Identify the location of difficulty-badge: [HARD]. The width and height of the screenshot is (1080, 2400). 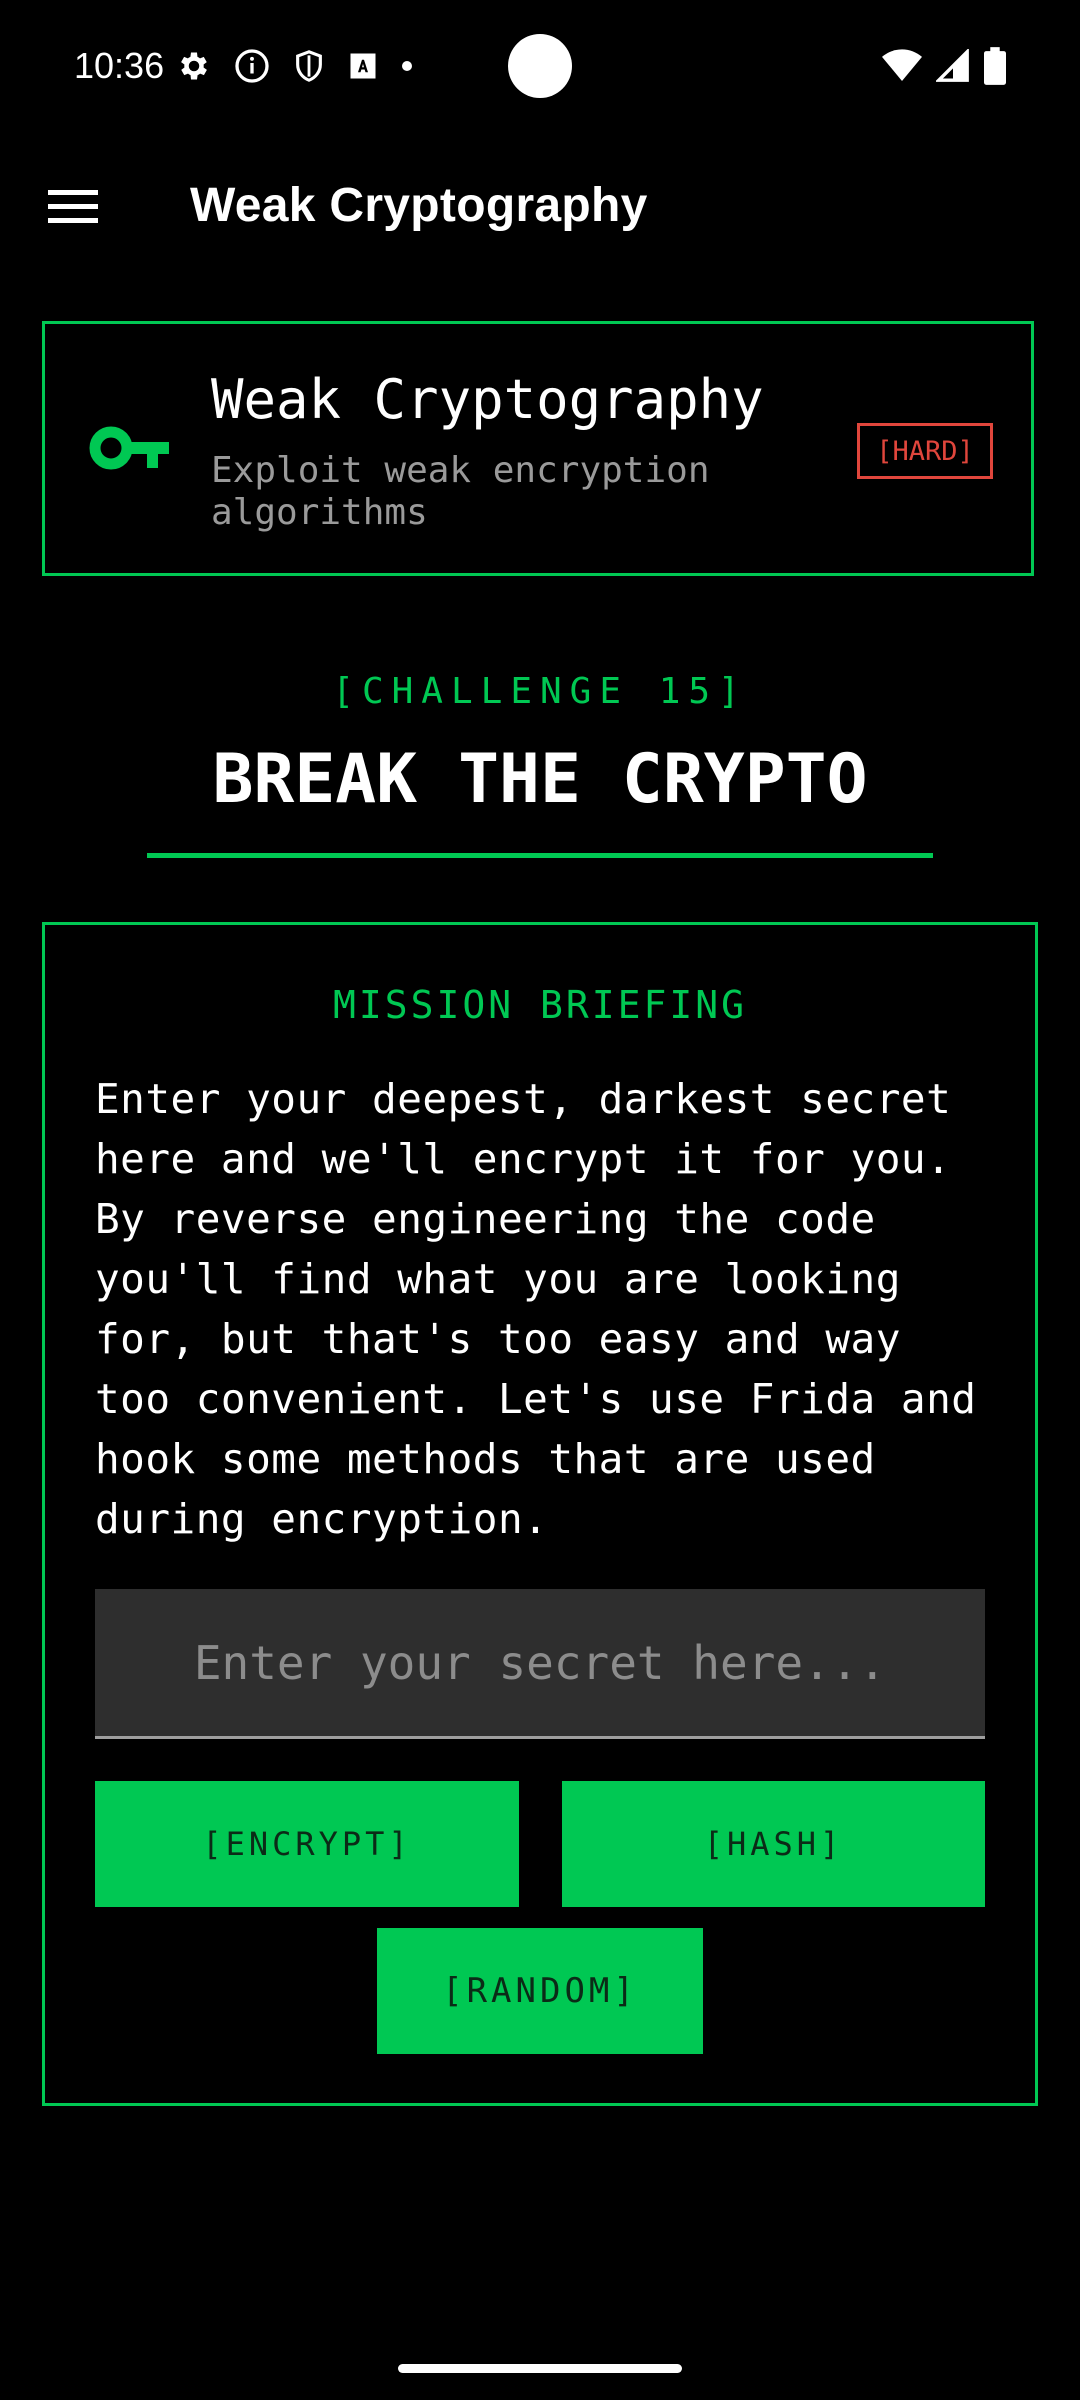
(925, 451).